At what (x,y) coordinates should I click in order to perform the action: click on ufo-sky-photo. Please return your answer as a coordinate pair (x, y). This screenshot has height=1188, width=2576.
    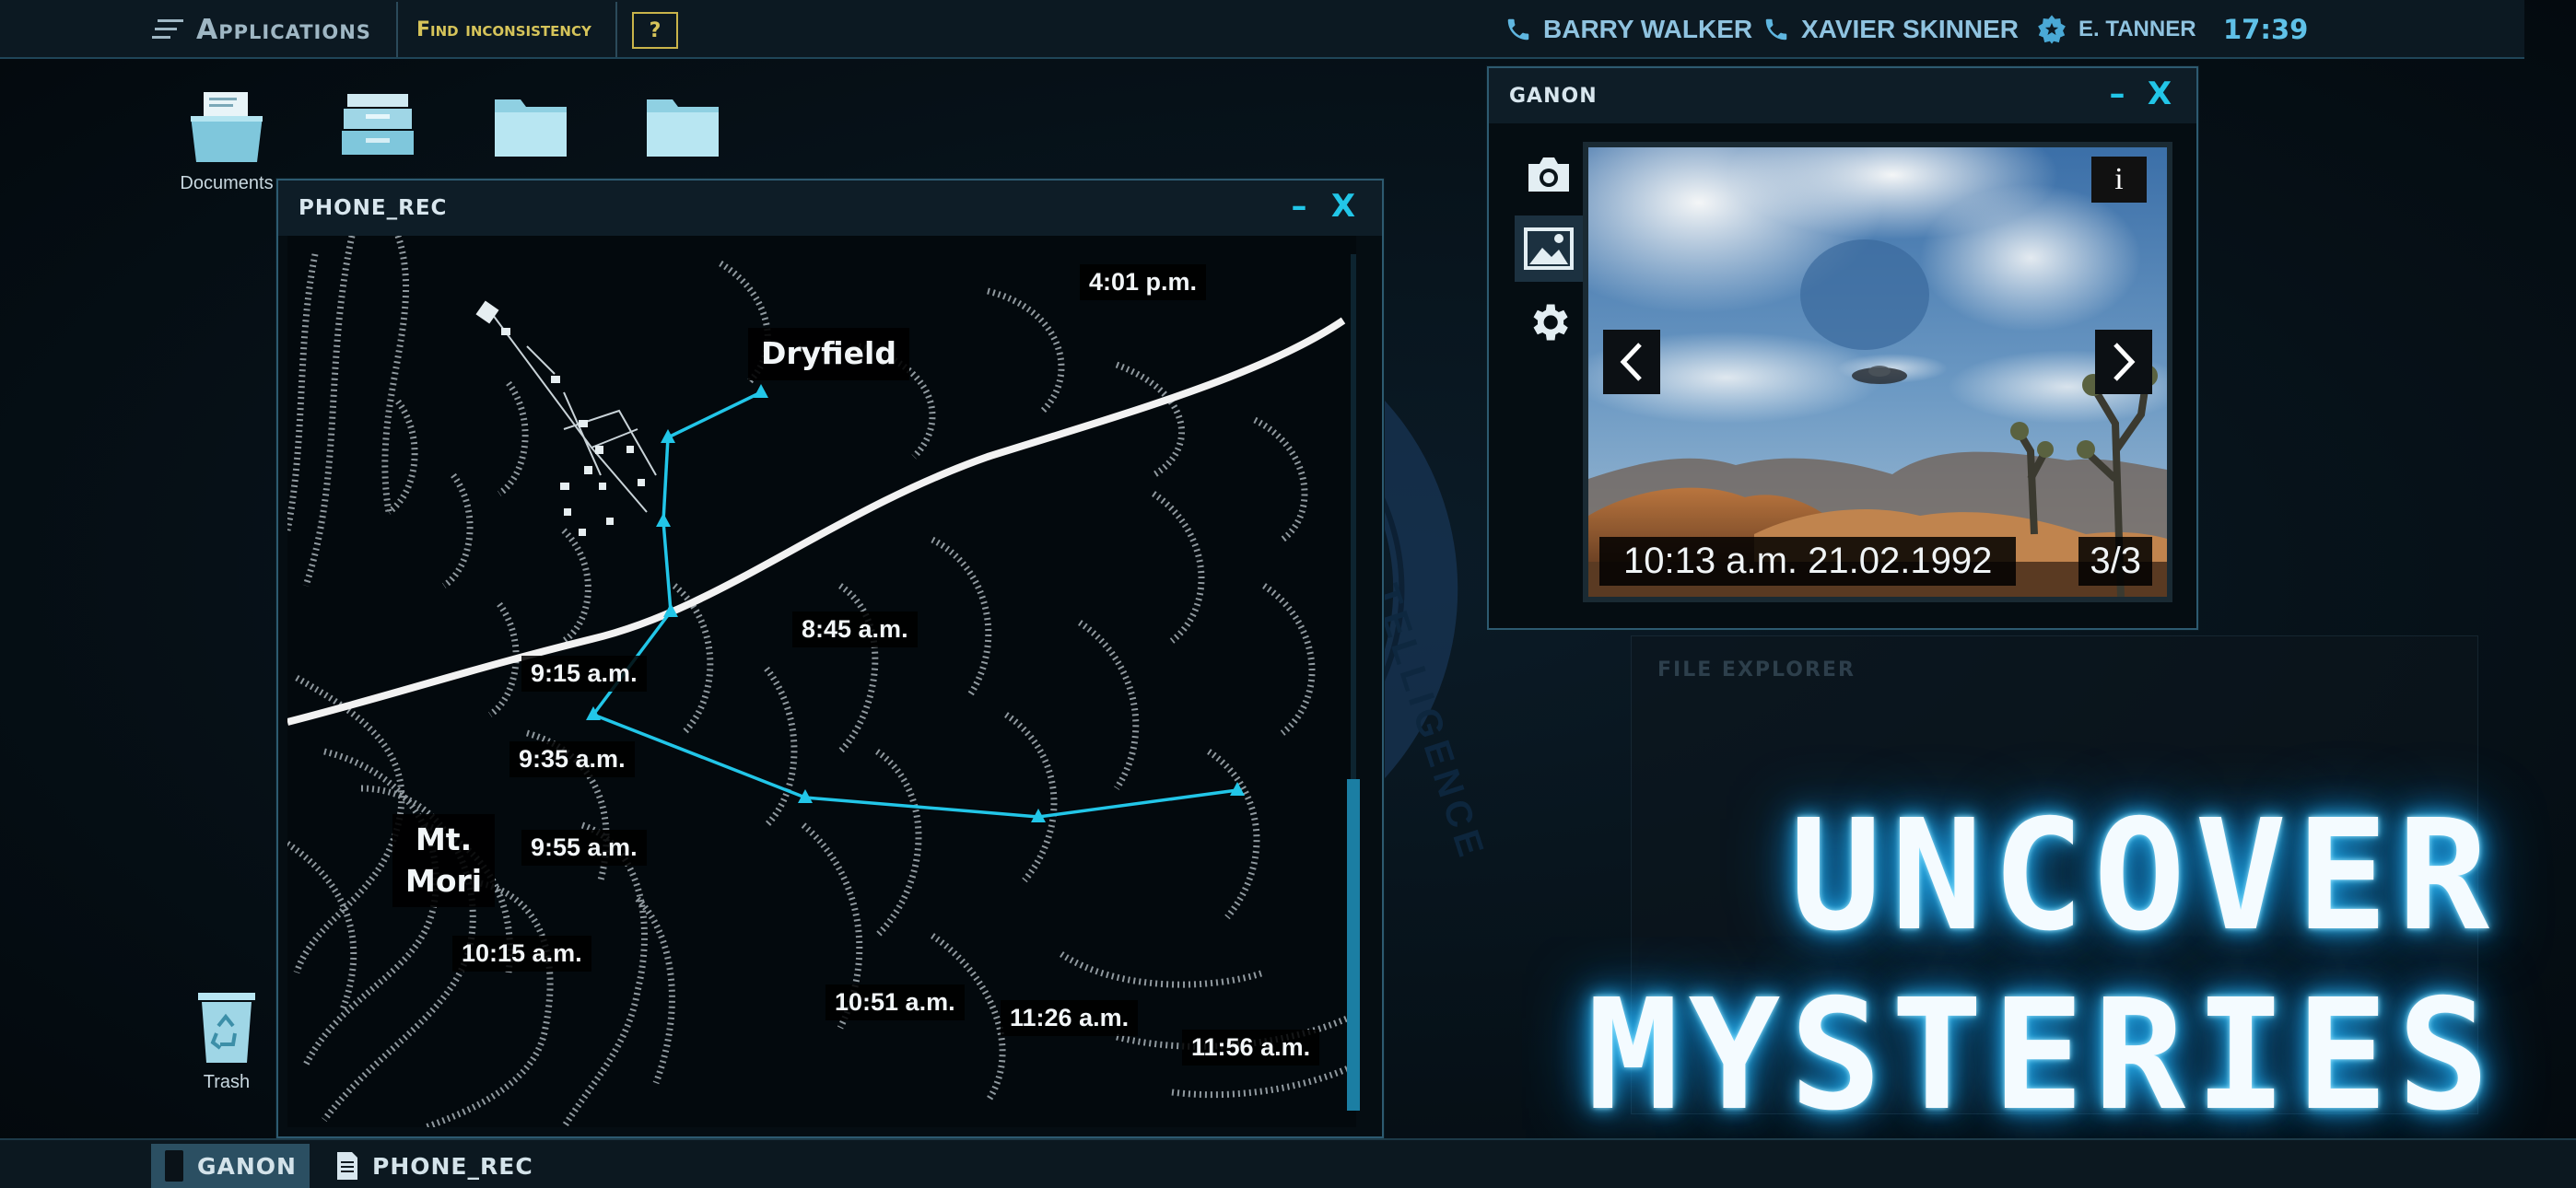
    Looking at the image, I should click on (1877, 372).